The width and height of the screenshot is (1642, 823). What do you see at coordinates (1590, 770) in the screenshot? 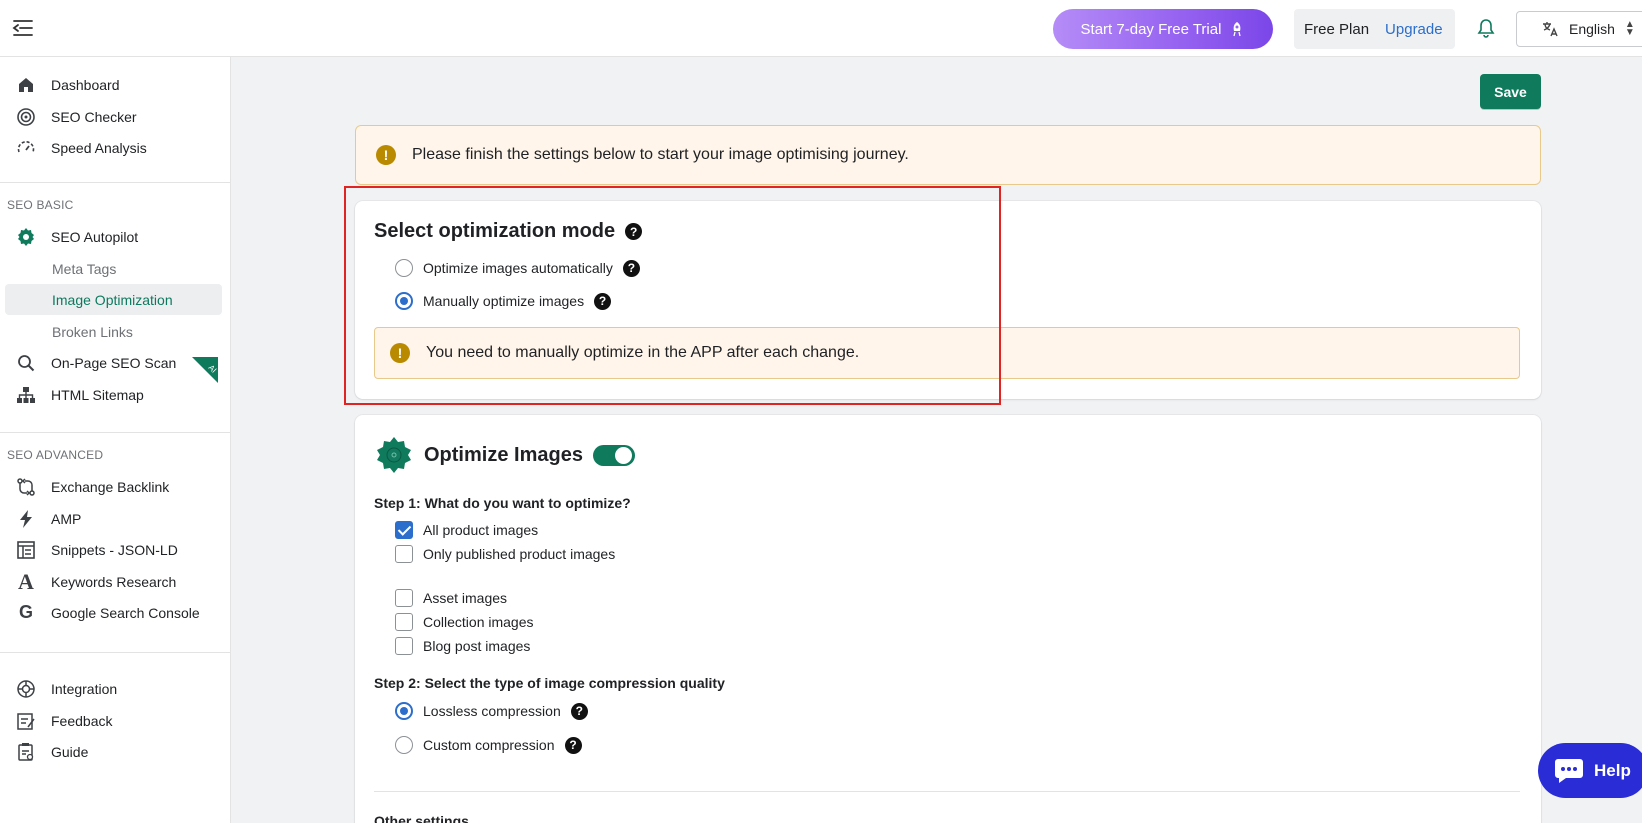
I see `help-chat-button: Help` at bounding box center [1590, 770].